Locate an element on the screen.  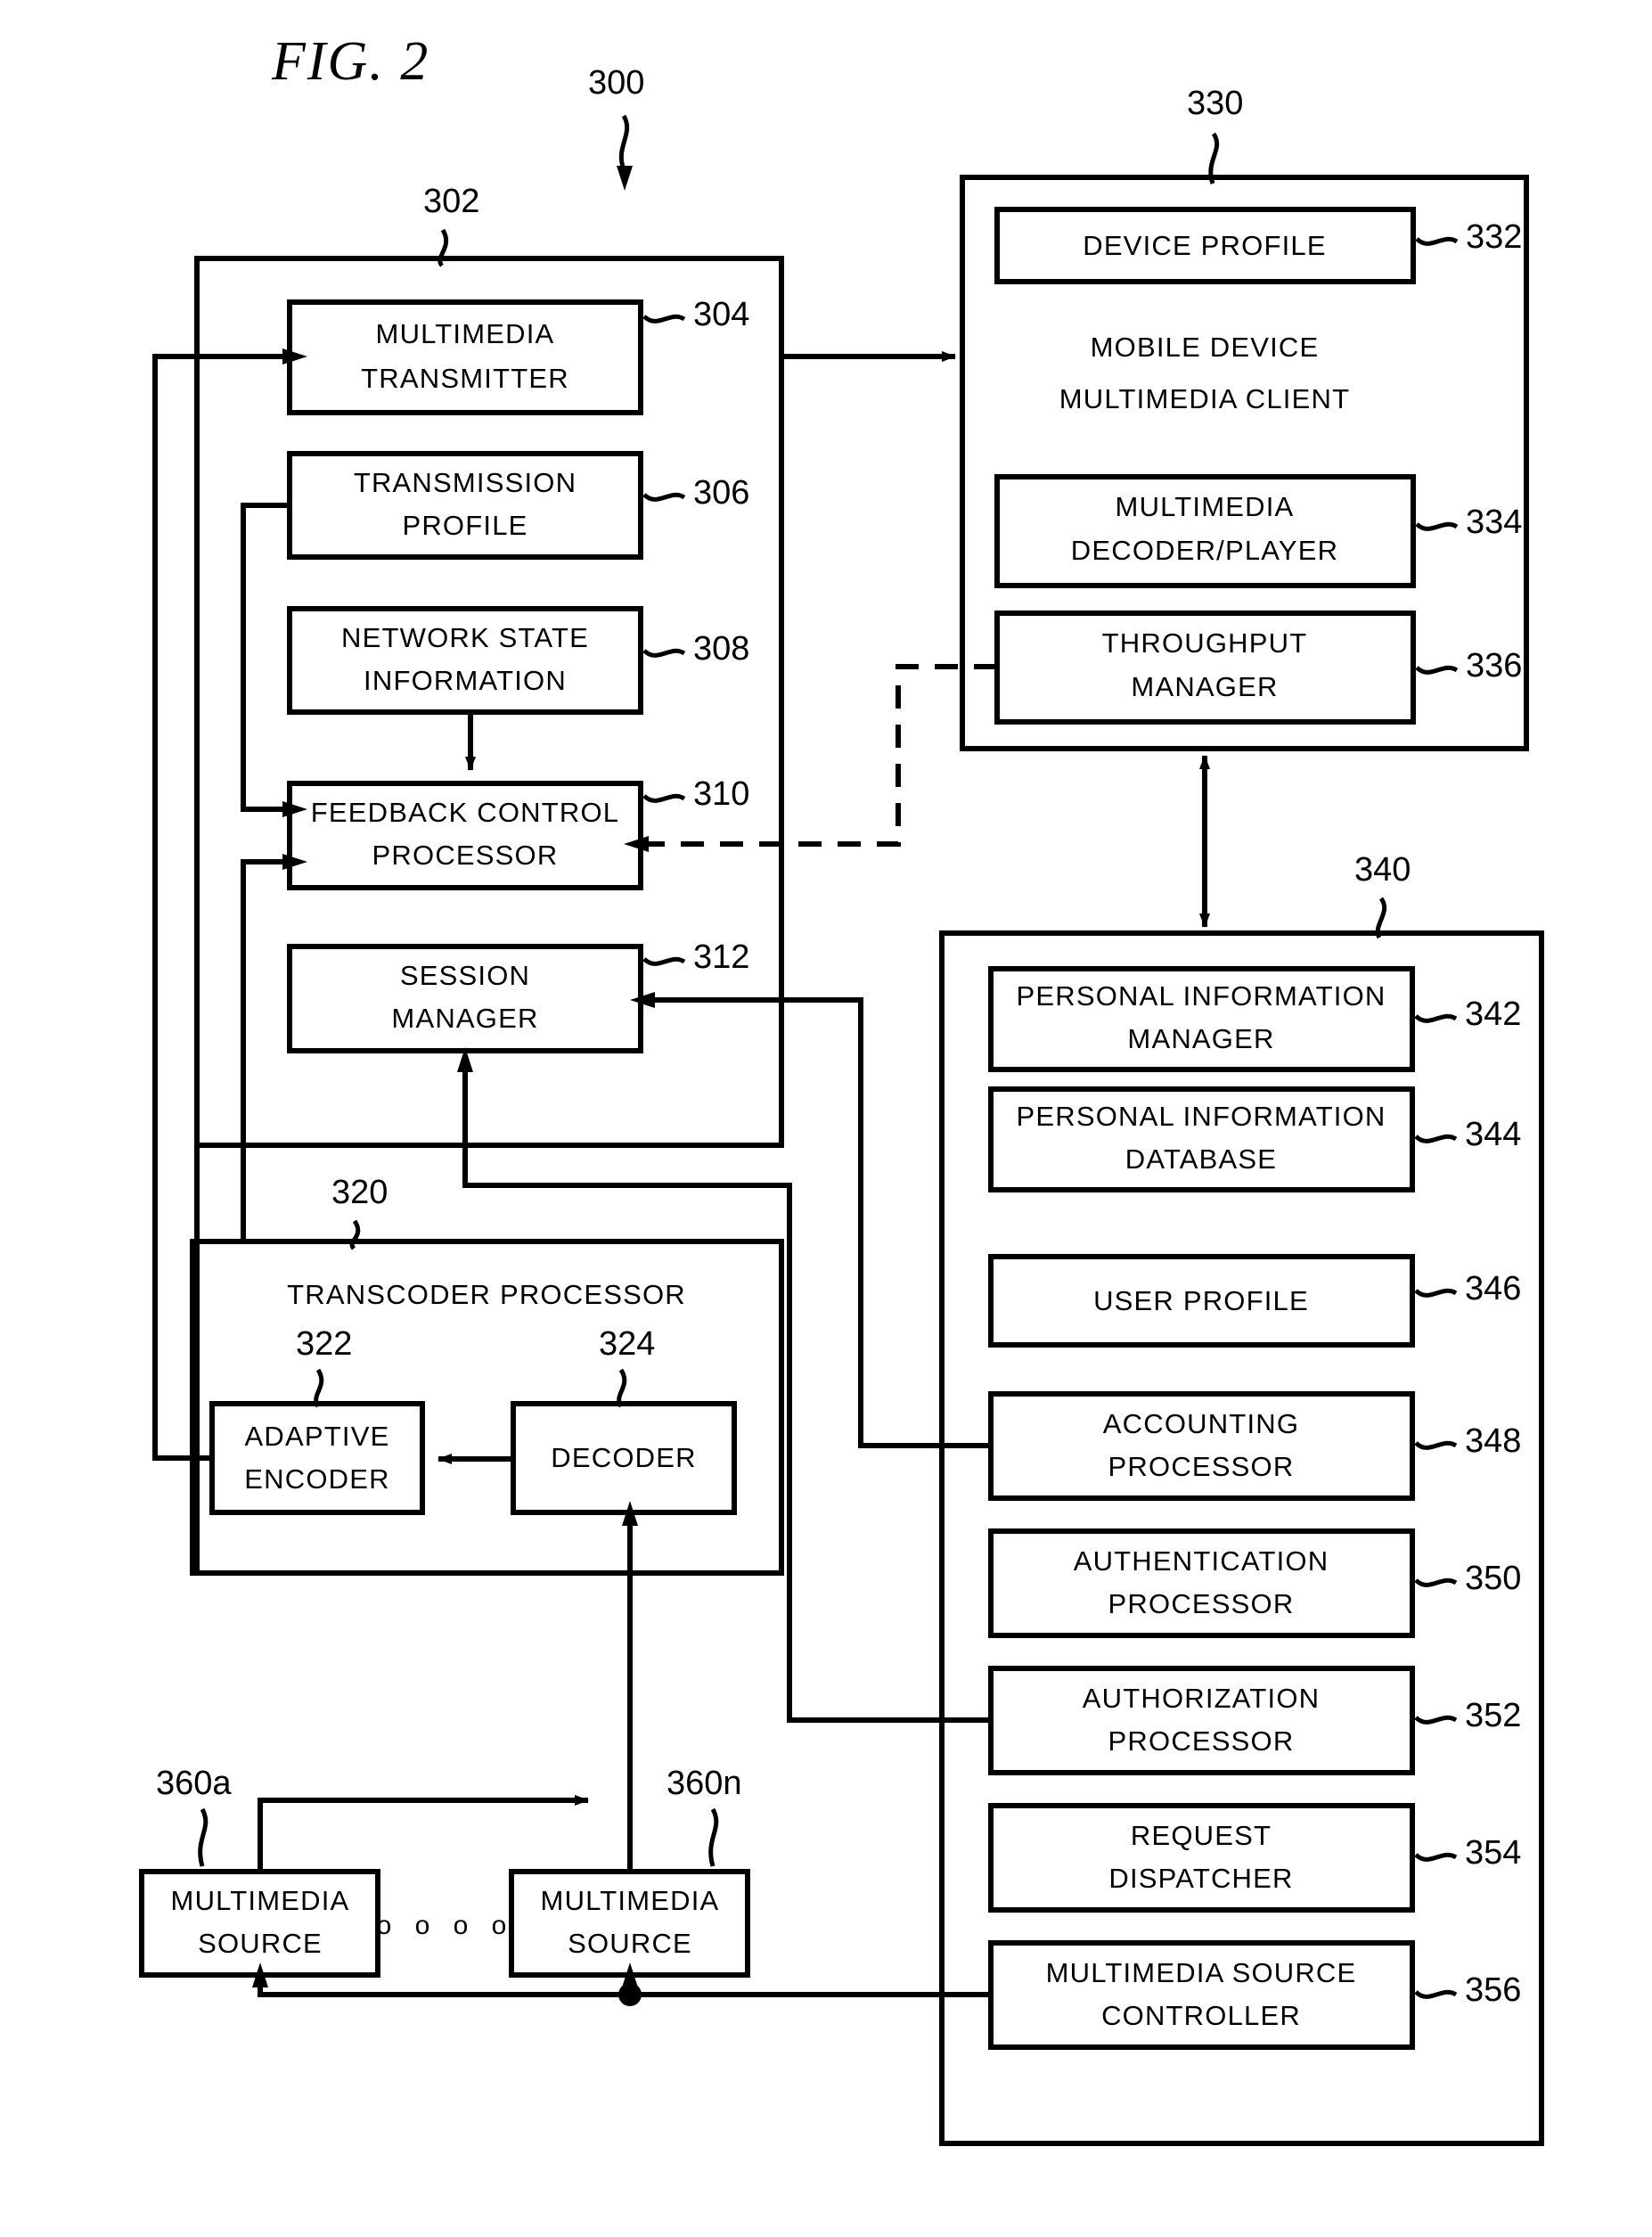
label-authorization-line1: AUTHORIZATION is located at coordinates (1201, 1698).